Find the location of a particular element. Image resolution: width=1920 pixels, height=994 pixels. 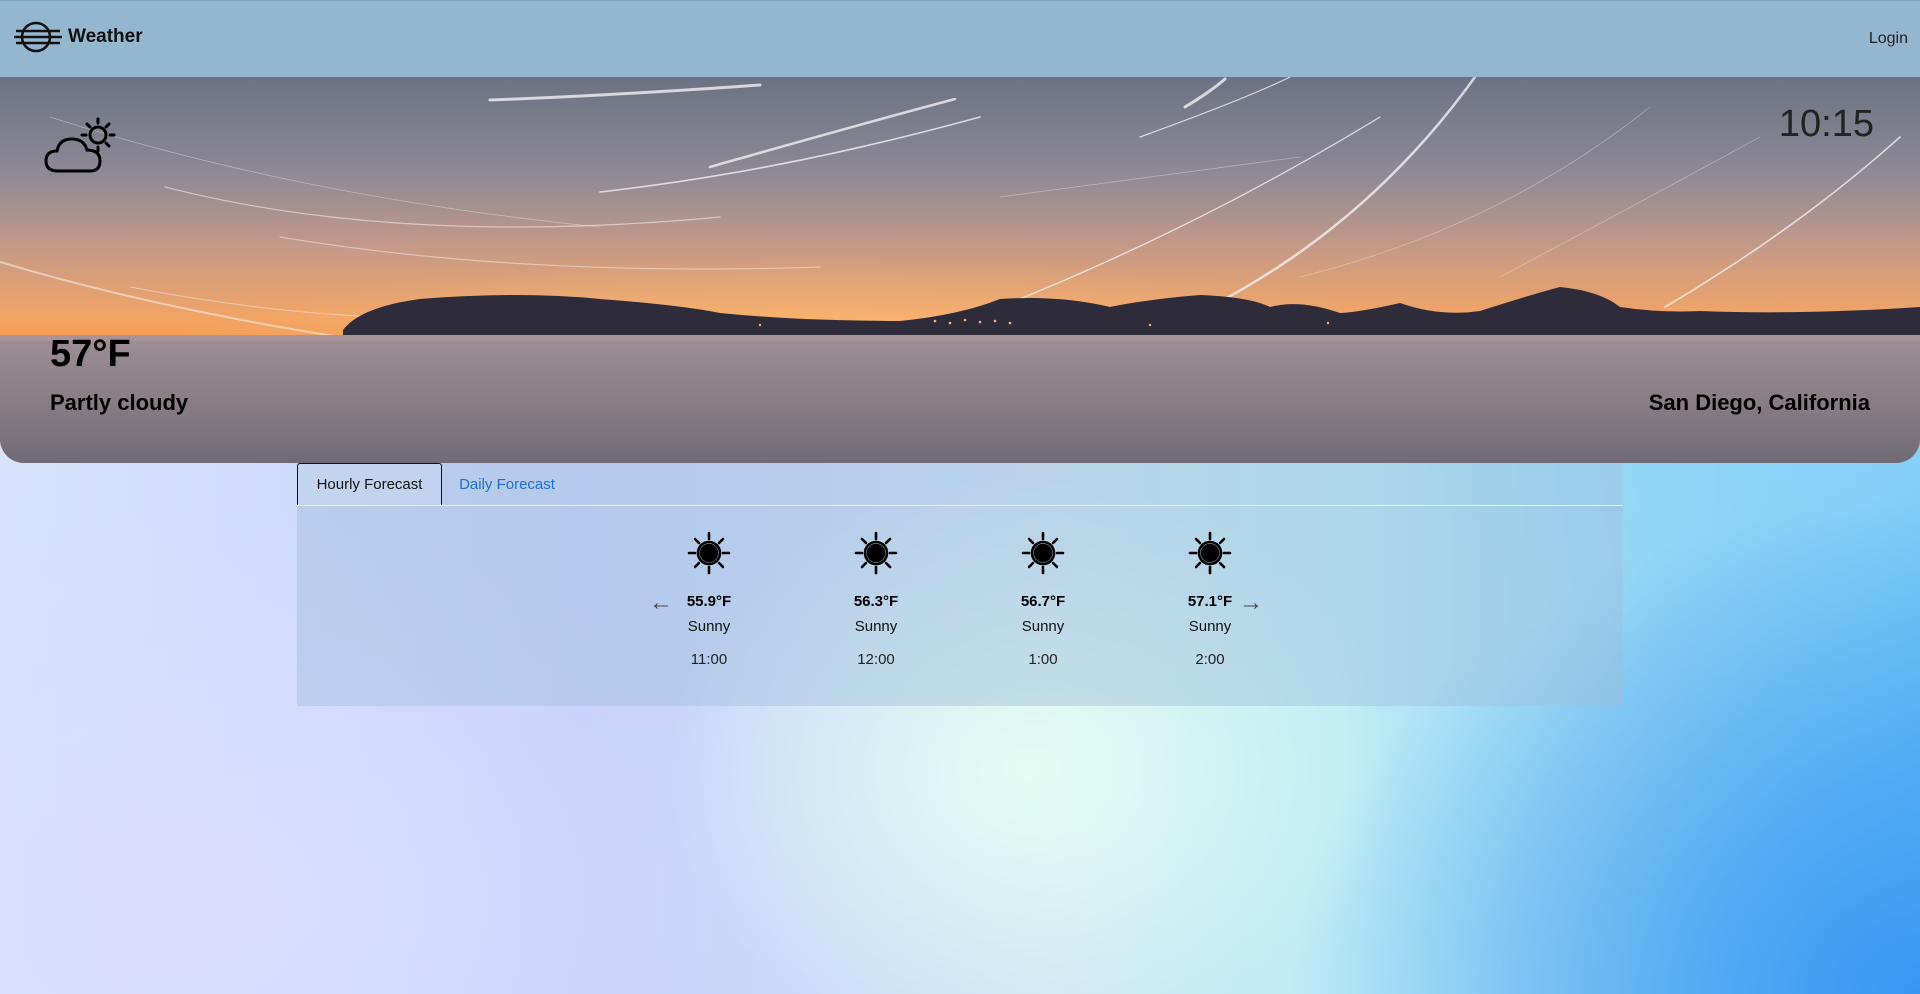

hourly-time: 12:00 is located at coordinates (876, 659).